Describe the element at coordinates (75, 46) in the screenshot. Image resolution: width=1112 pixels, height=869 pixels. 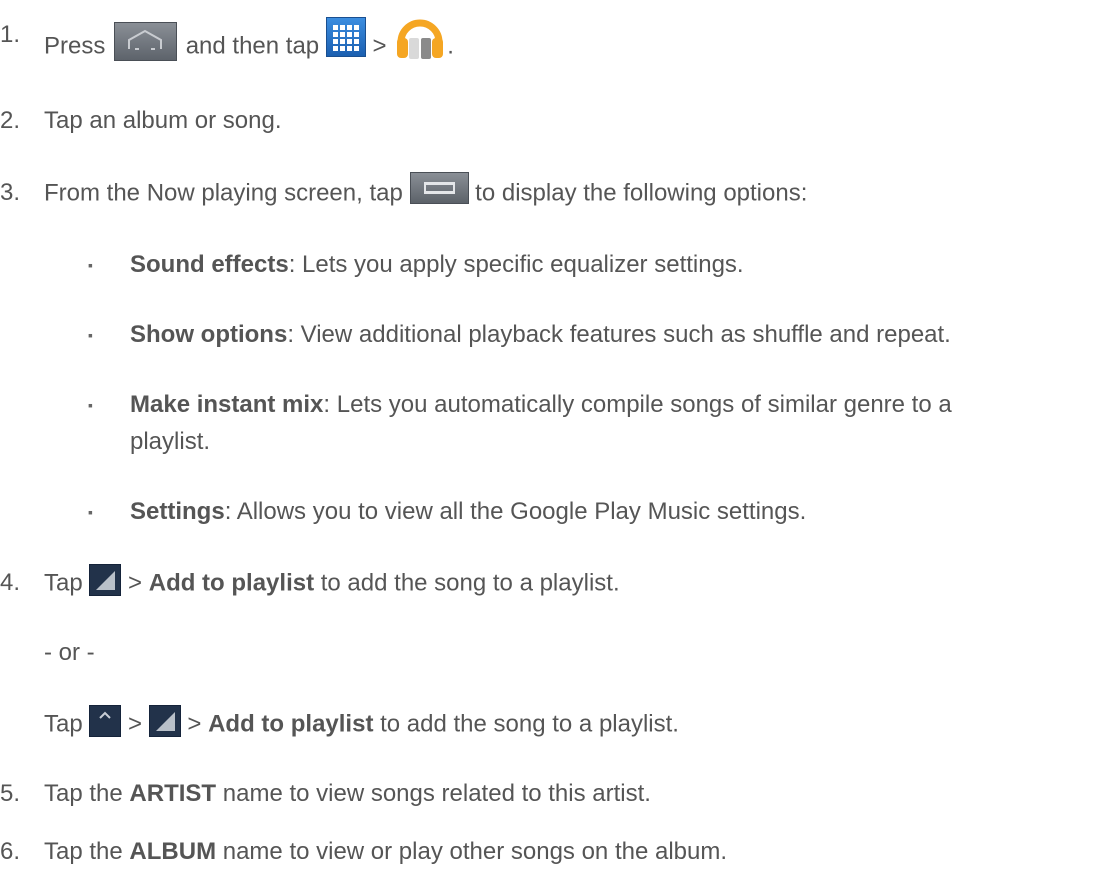
I see `step-text: Press` at that location.